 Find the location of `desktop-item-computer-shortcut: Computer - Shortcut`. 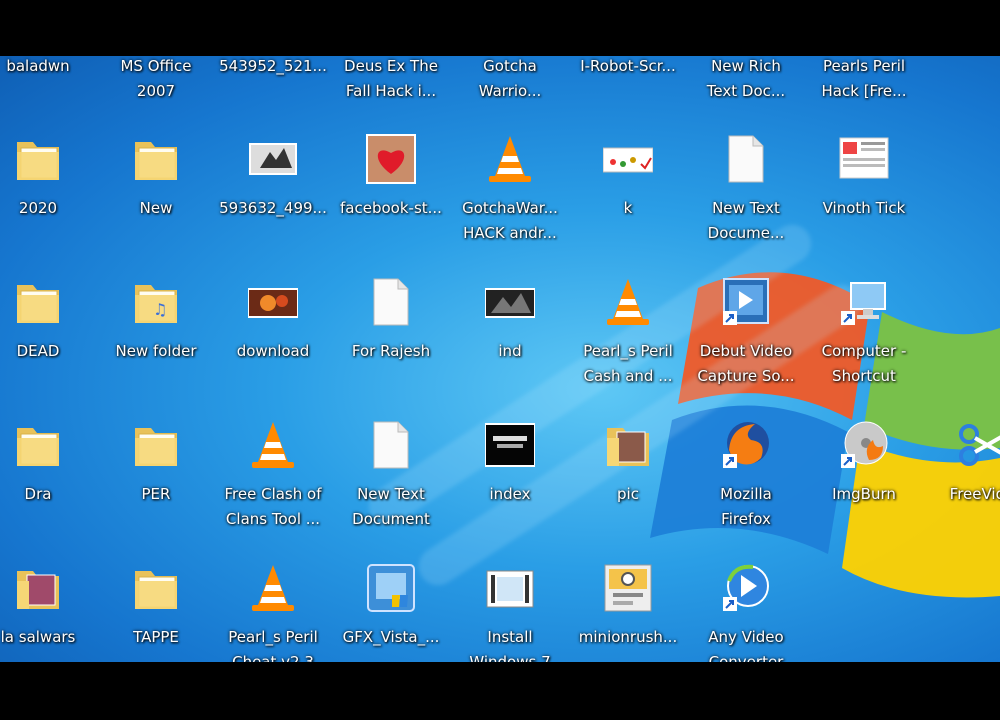

desktop-item-computer-shortcut: Computer - Shortcut is located at coordinates (864, 325).